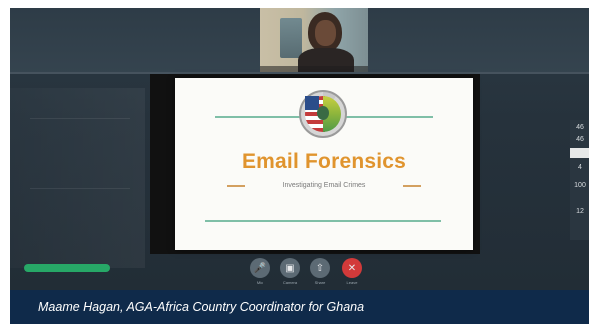  What do you see at coordinates (323, 221) in the screenshot?
I see `slide-bottom-rule` at bounding box center [323, 221].